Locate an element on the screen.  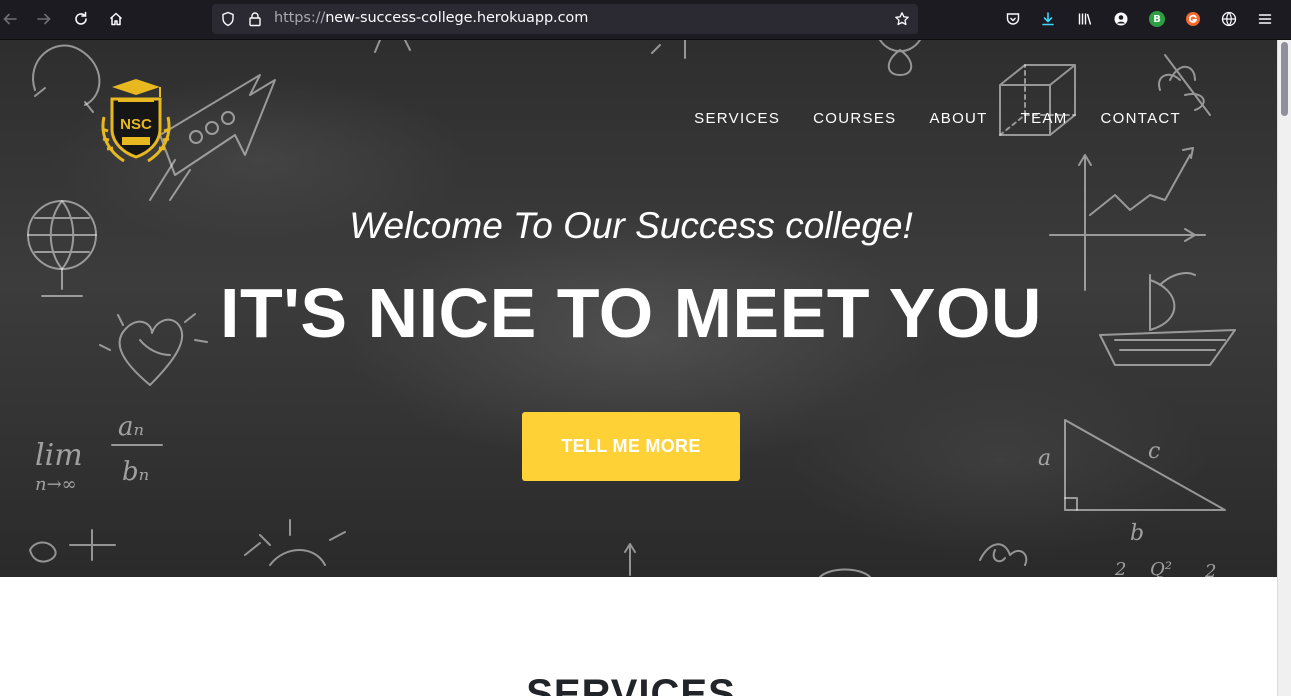
page-scrollbar is located at coordinates (1284, 368).